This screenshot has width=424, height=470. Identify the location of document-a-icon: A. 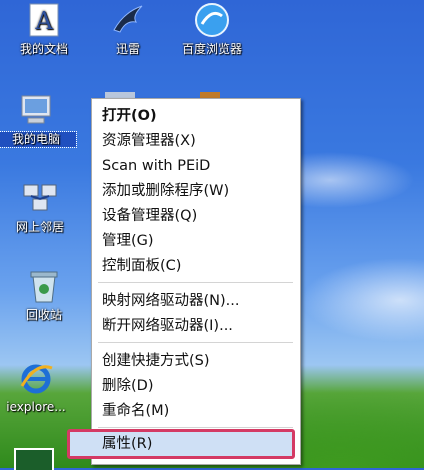
(44, 20).